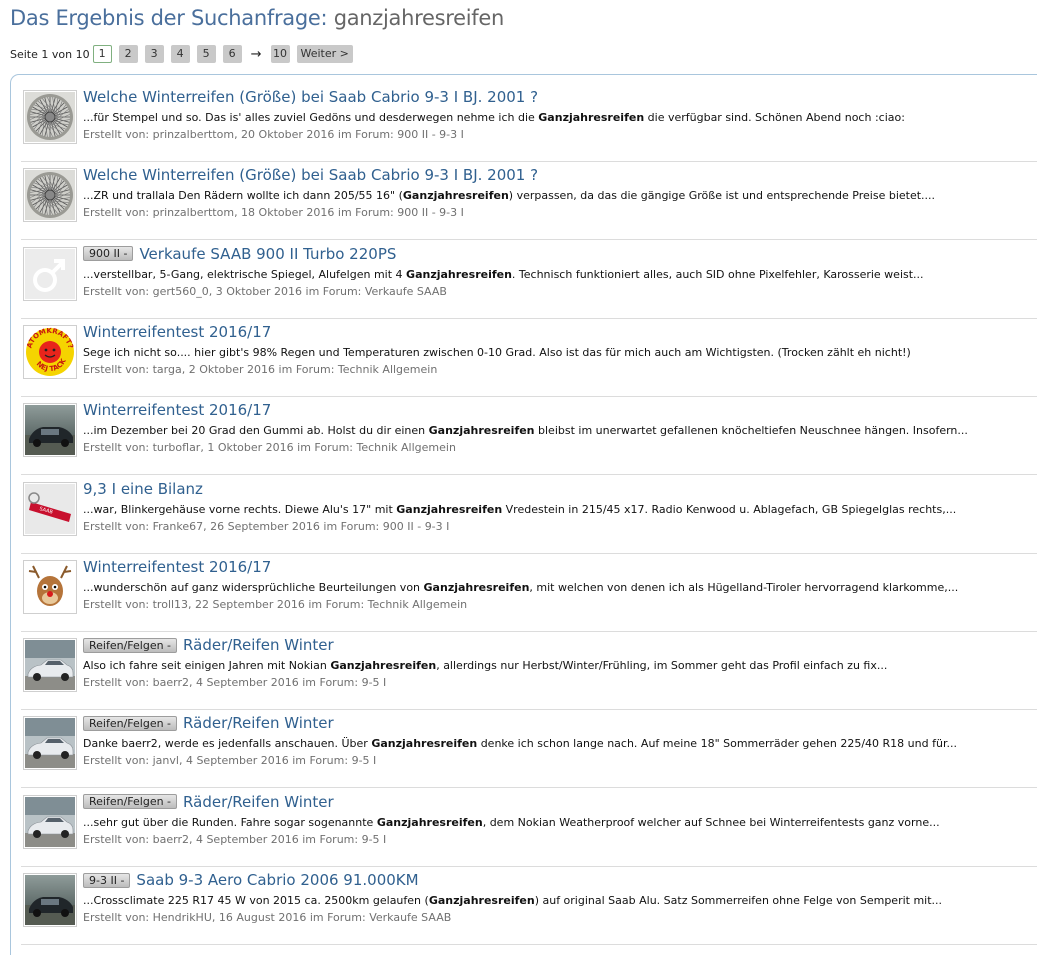 This screenshot has width=1037, height=955. What do you see at coordinates (280, 54) in the screenshot?
I see `page-link-last: 10` at bounding box center [280, 54].